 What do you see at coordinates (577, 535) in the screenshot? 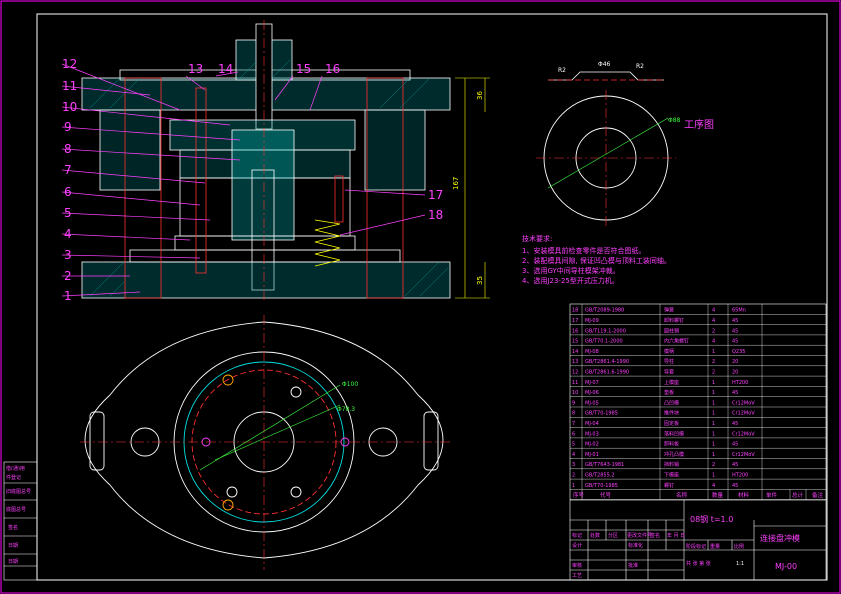
I see `tb-mark: 标记` at bounding box center [577, 535].